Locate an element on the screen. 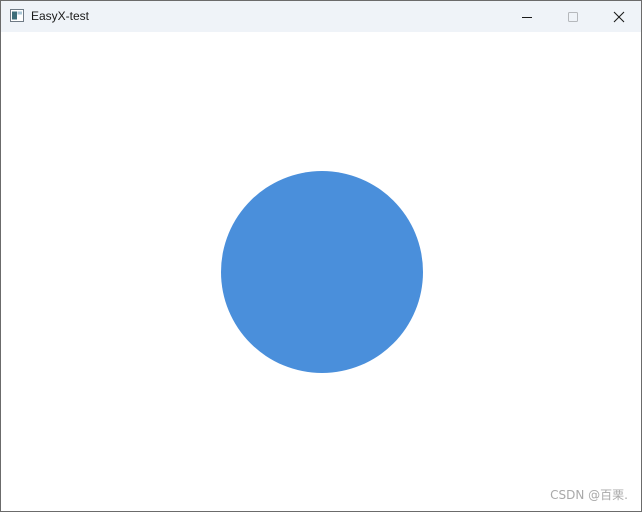  blue-circle is located at coordinates (322, 272).